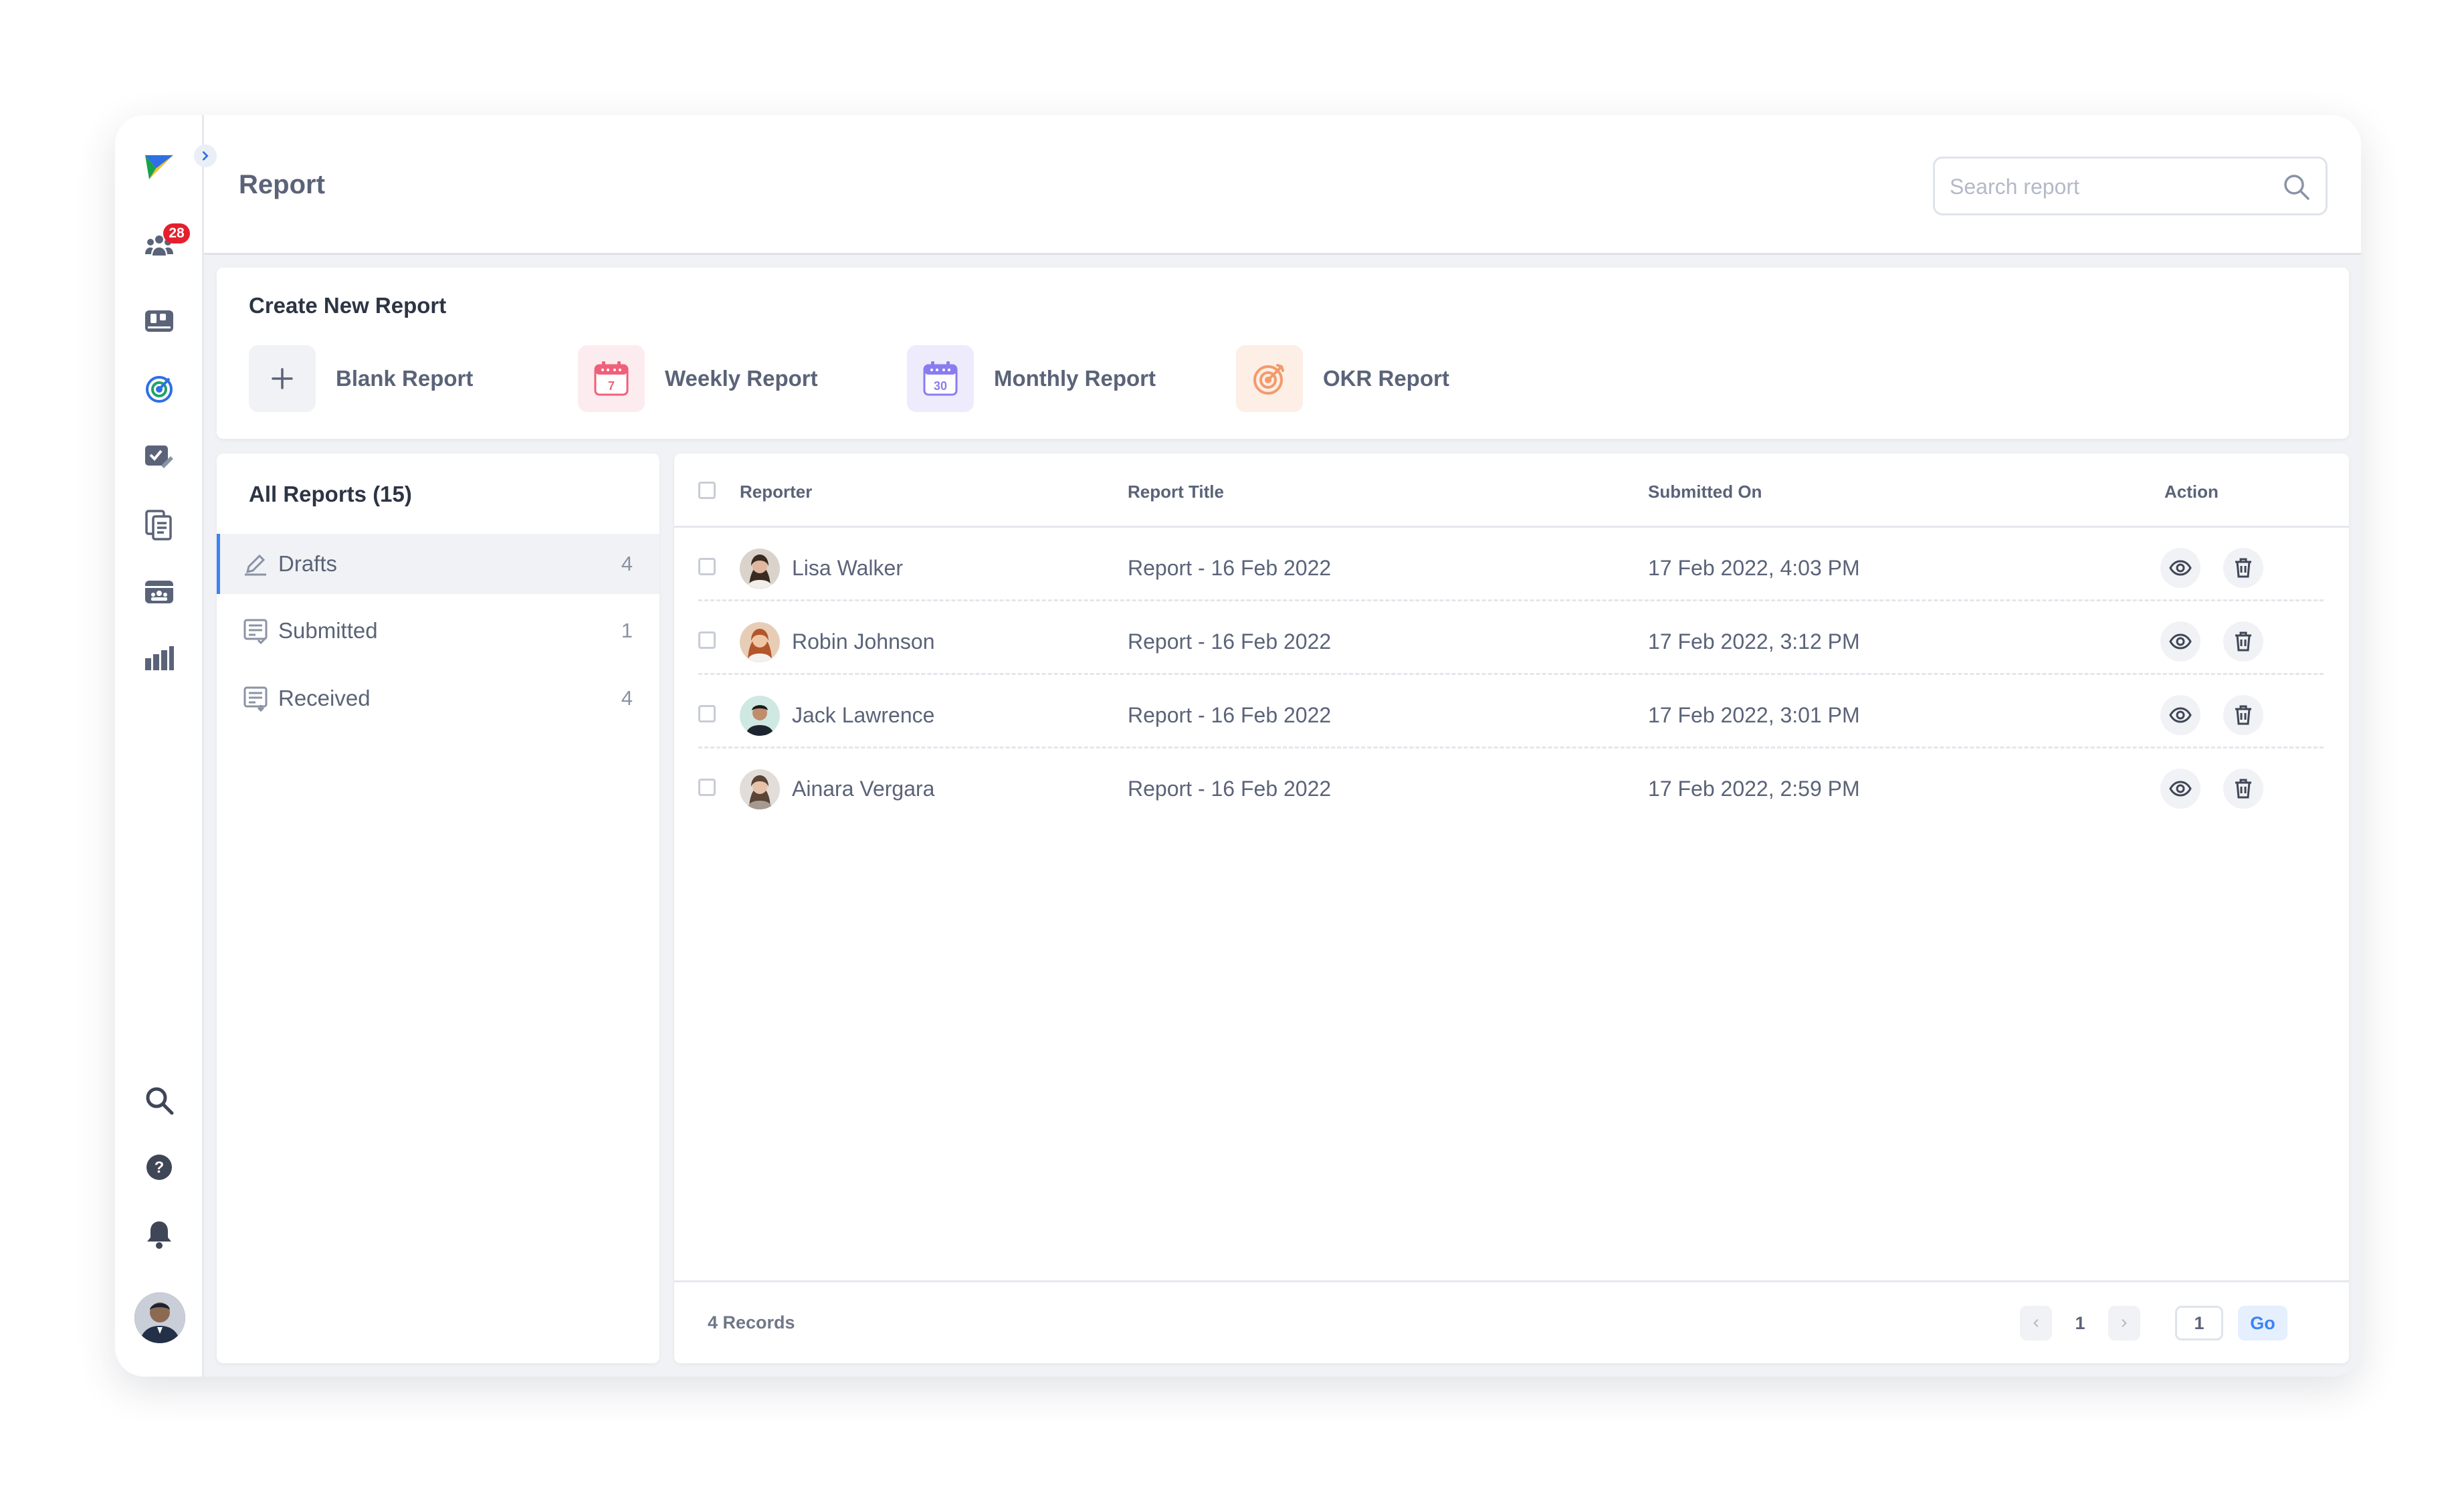  Describe the element at coordinates (159, 746) in the screenshot. I see `nav-rail: 28 ?` at that location.